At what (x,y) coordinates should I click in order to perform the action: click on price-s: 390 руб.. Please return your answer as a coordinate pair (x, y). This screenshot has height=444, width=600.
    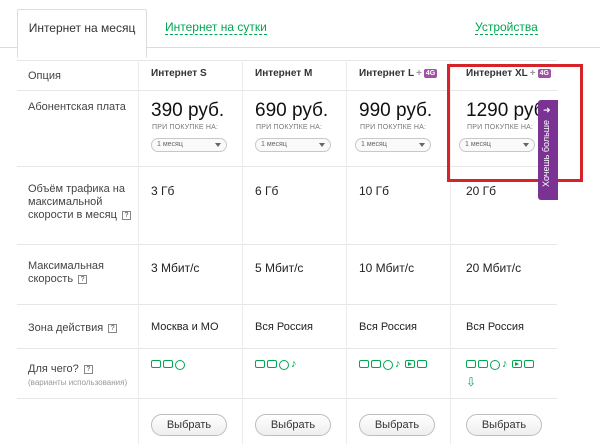
    Looking at the image, I should click on (188, 110).